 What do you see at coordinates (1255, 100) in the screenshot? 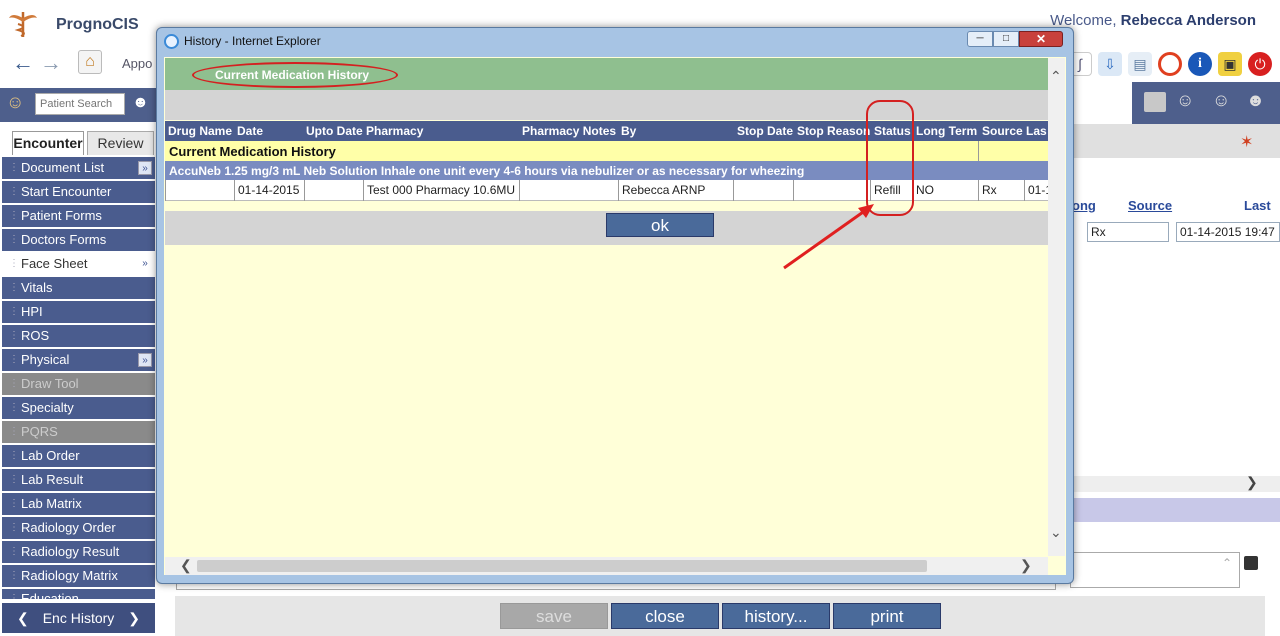
I see `users-network-icon: ☻` at bounding box center [1255, 100].